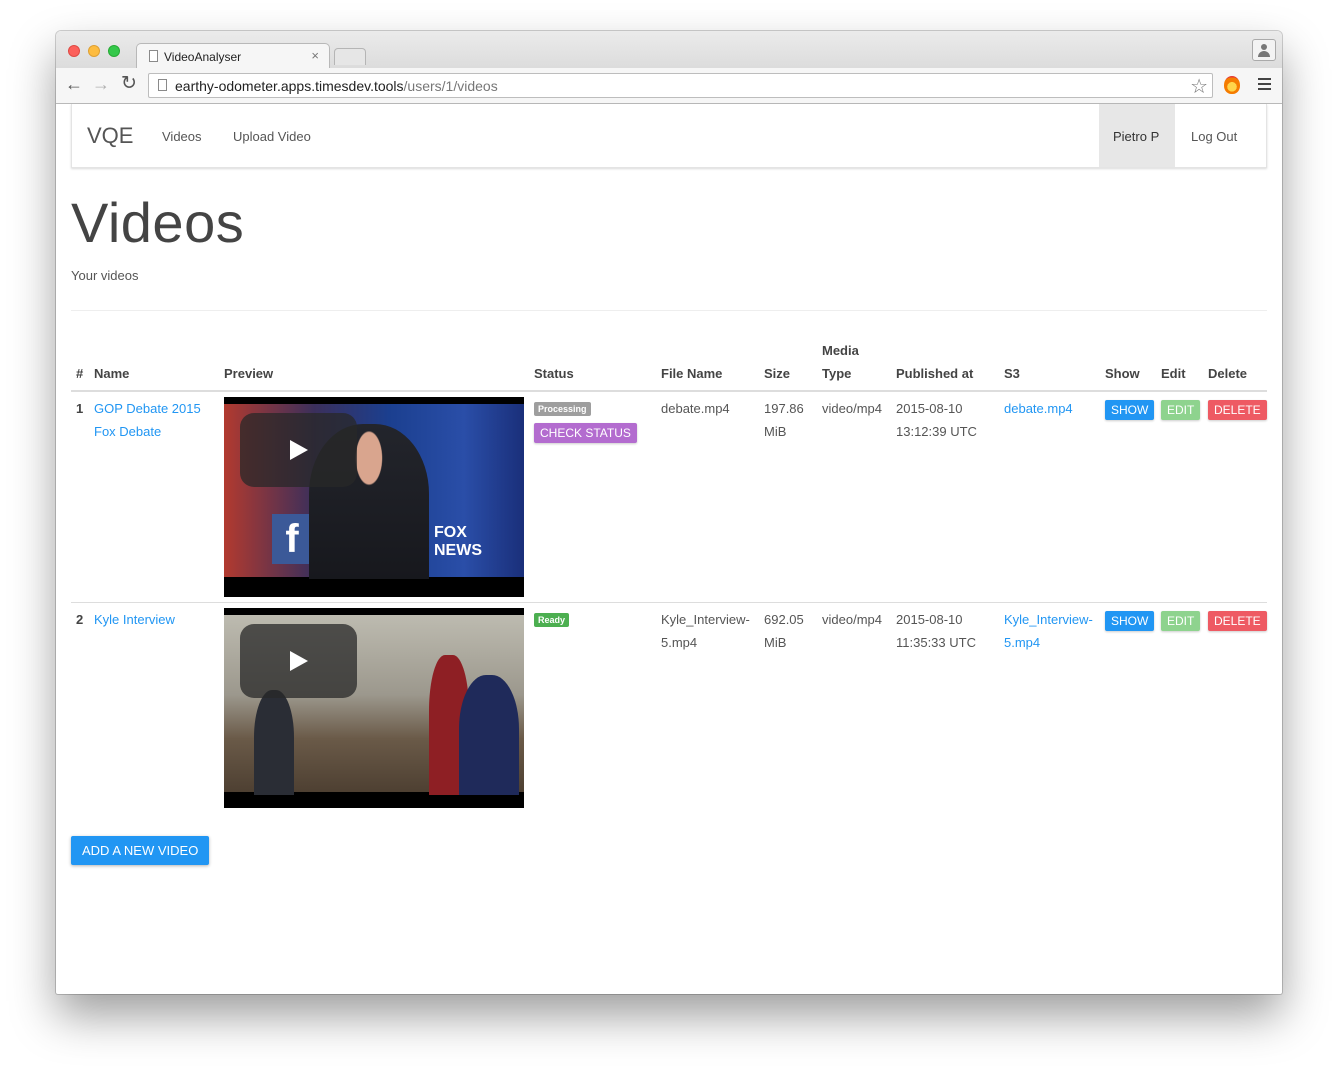 This screenshot has height=1075, width=1338. I want to click on header-size: Size, so click(777, 373).